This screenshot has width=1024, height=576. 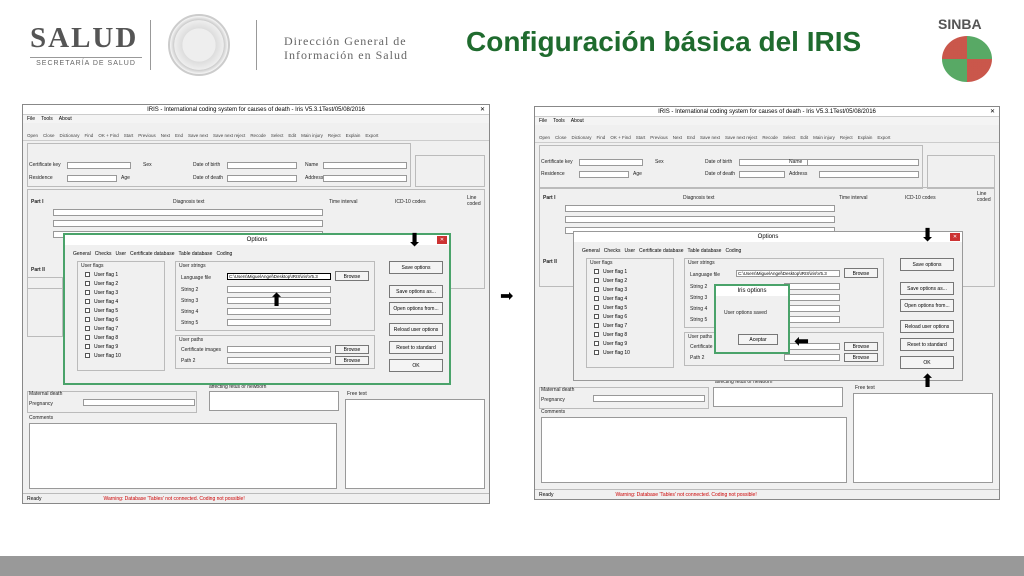 What do you see at coordinates (812, 297) in the screenshot?
I see `string3-field` at bounding box center [812, 297].